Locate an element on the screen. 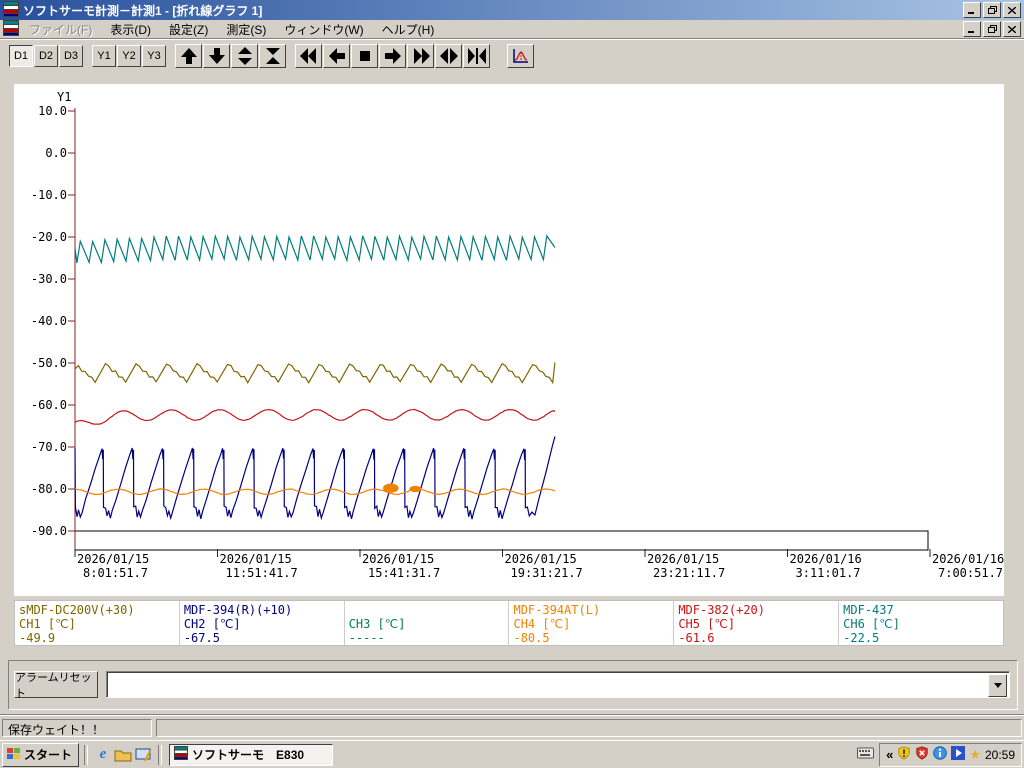 The height and width of the screenshot is (768, 1024). titlebar: ソフトサーモ計測－計測1 - [折れ線グラフ 1] is located at coordinates (512, 10).